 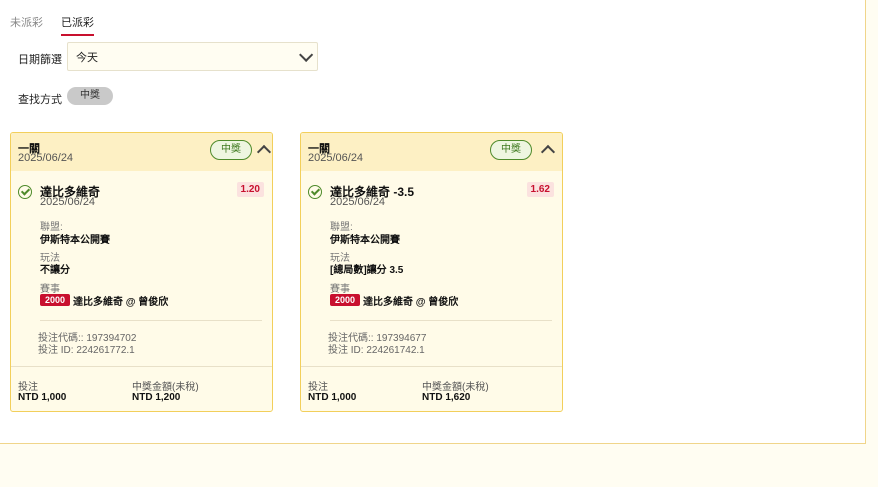 I want to click on date-filter-value: 今天, so click(x=87, y=57).